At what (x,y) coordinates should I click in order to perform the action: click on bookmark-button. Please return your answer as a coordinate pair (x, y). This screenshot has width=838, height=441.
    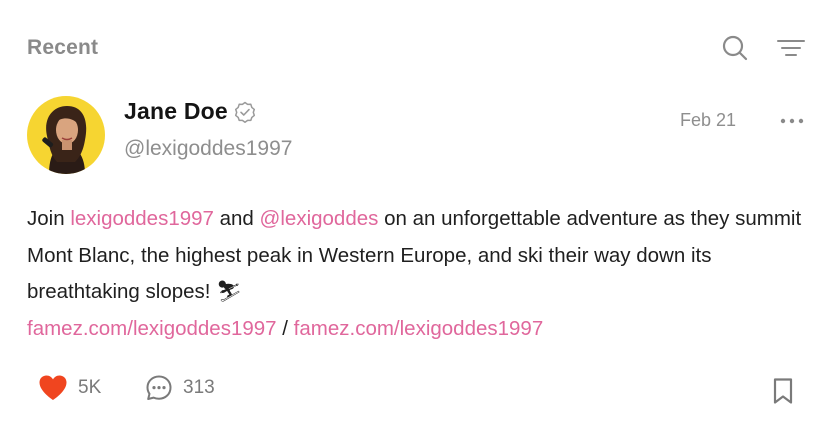
    Looking at the image, I should click on (783, 393).